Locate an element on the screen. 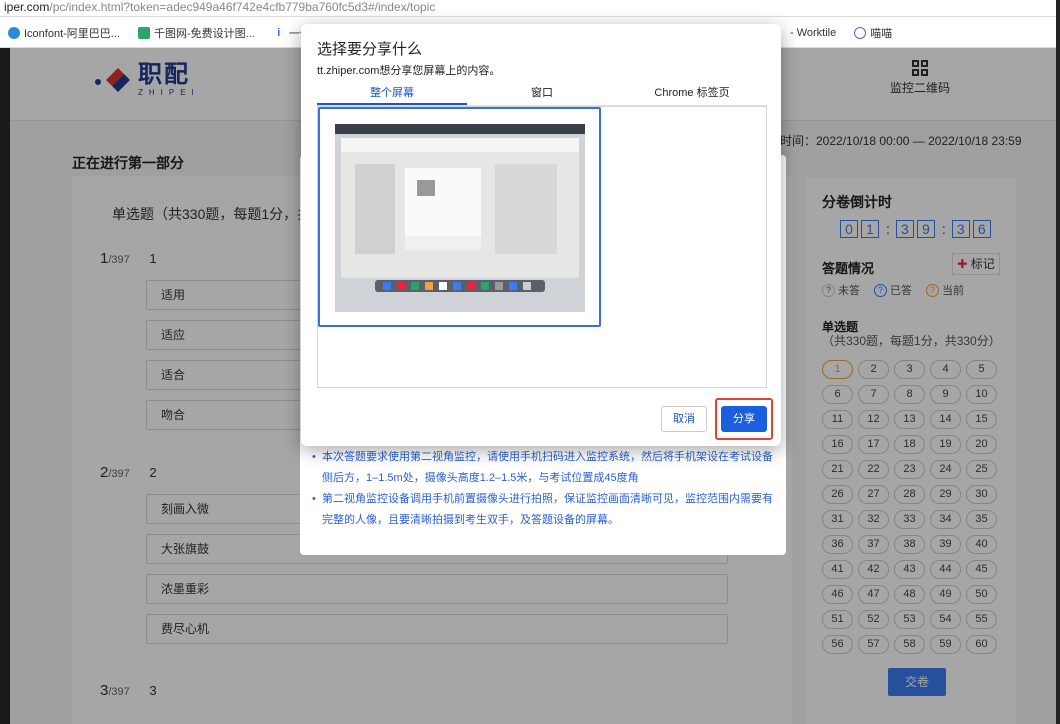 The height and width of the screenshot is (724, 1060). share-button: 分享 is located at coordinates (744, 419).